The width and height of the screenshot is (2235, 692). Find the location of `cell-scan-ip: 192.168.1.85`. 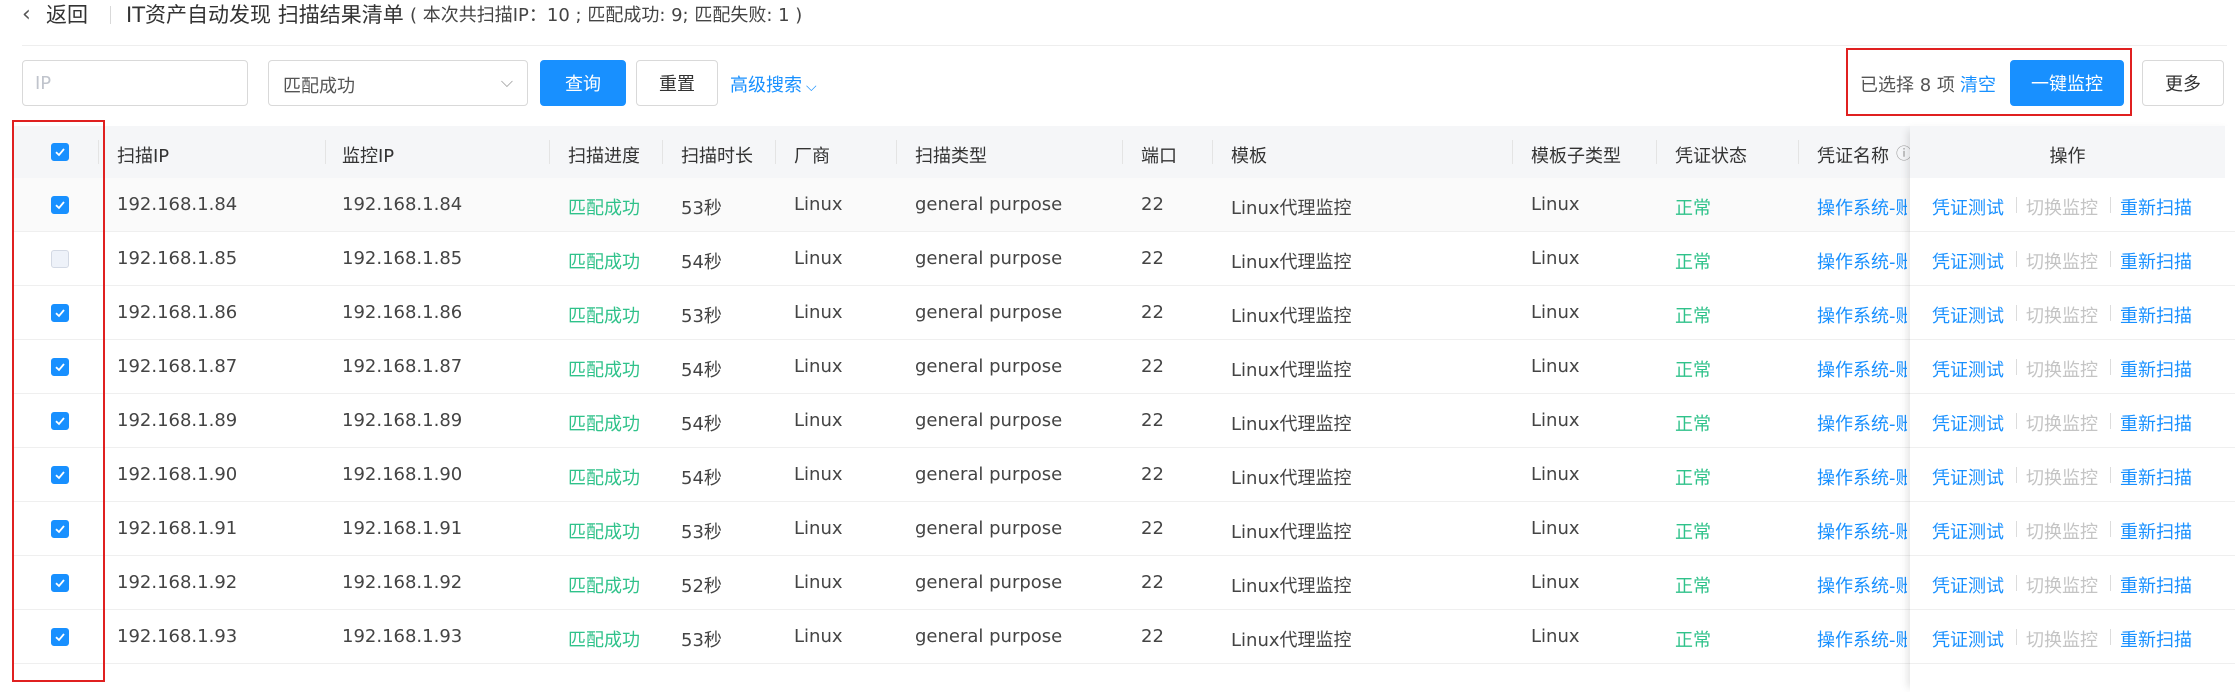

cell-scan-ip: 192.168.1.85 is located at coordinates (177, 258).